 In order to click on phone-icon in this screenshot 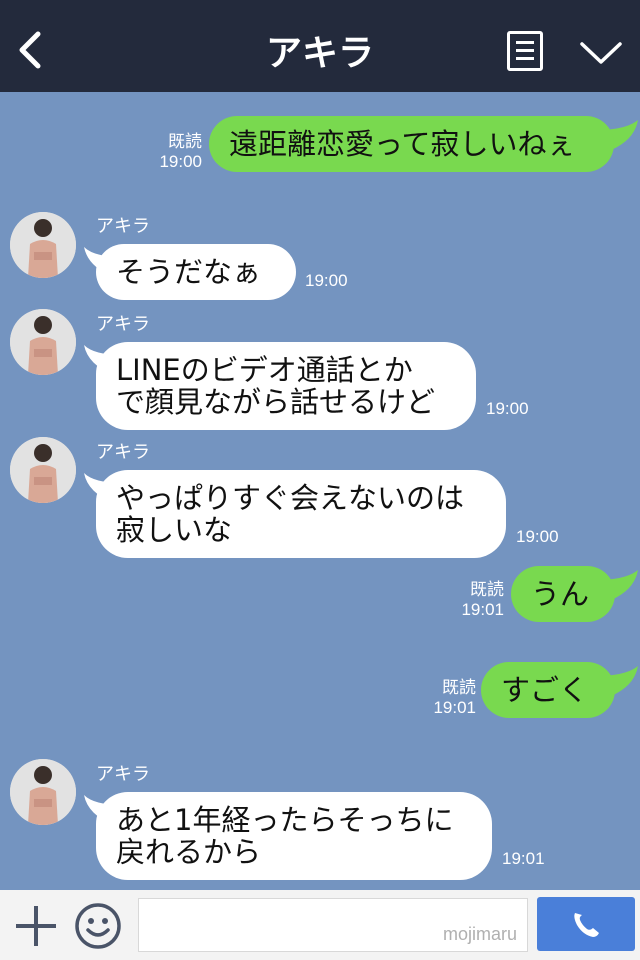, I will do `click(586, 925)`.